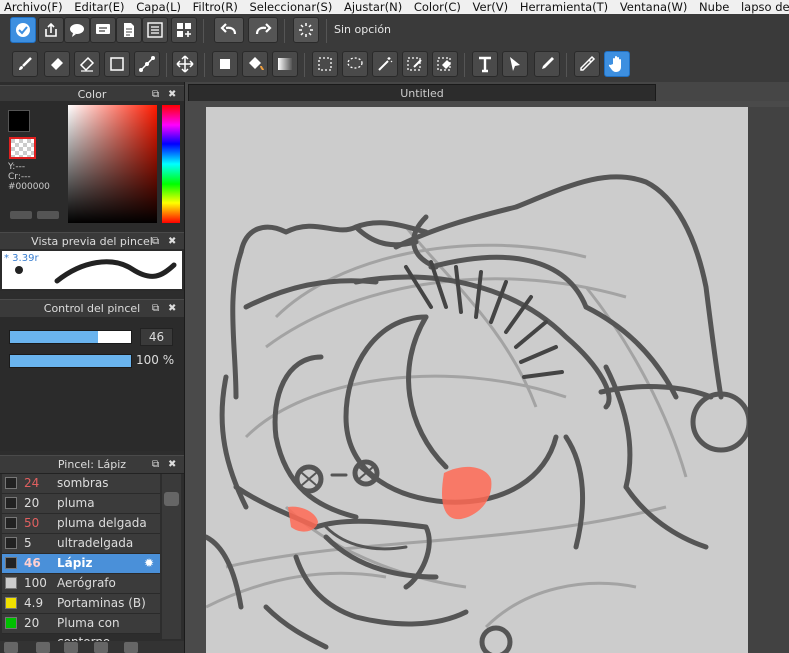  What do you see at coordinates (155, 360) in the screenshot?
I see `brush-opacity-value: 100 %` at bounding box center [155, 360].